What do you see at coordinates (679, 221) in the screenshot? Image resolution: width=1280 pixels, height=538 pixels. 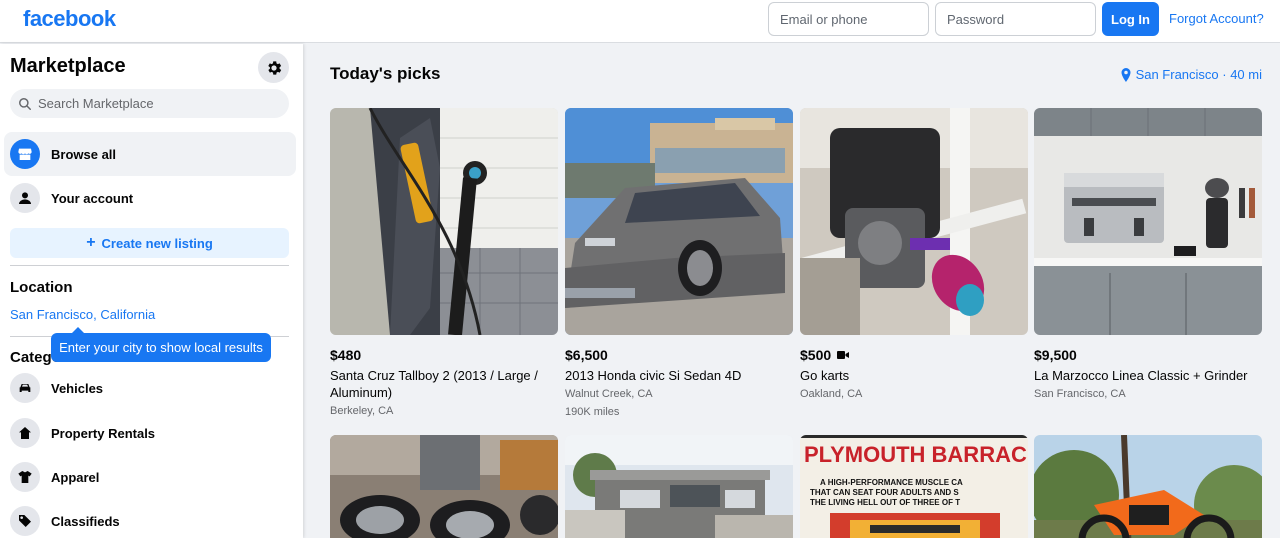 I see `listing-photo-car` at bounding box center [679, 221].